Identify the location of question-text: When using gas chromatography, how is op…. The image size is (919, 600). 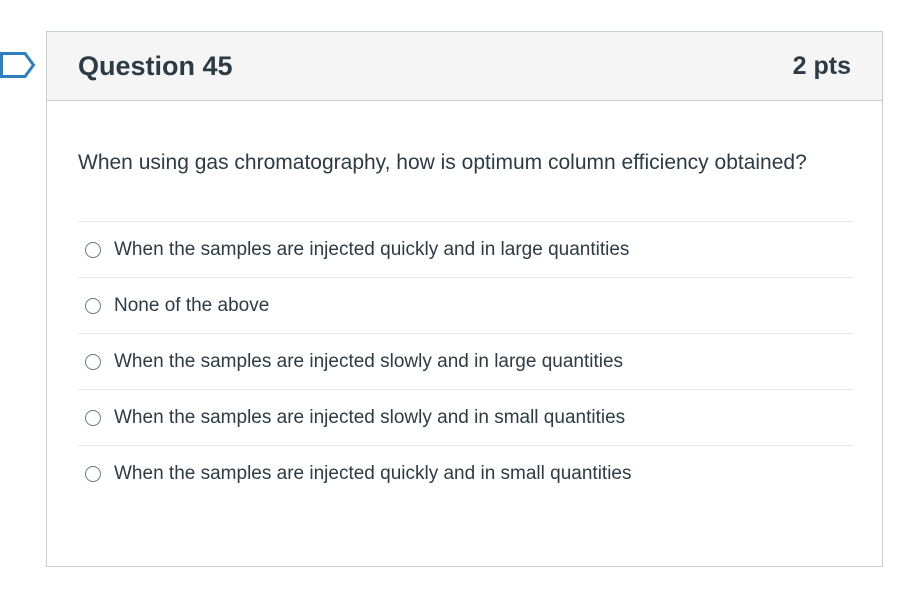
(442, 162).